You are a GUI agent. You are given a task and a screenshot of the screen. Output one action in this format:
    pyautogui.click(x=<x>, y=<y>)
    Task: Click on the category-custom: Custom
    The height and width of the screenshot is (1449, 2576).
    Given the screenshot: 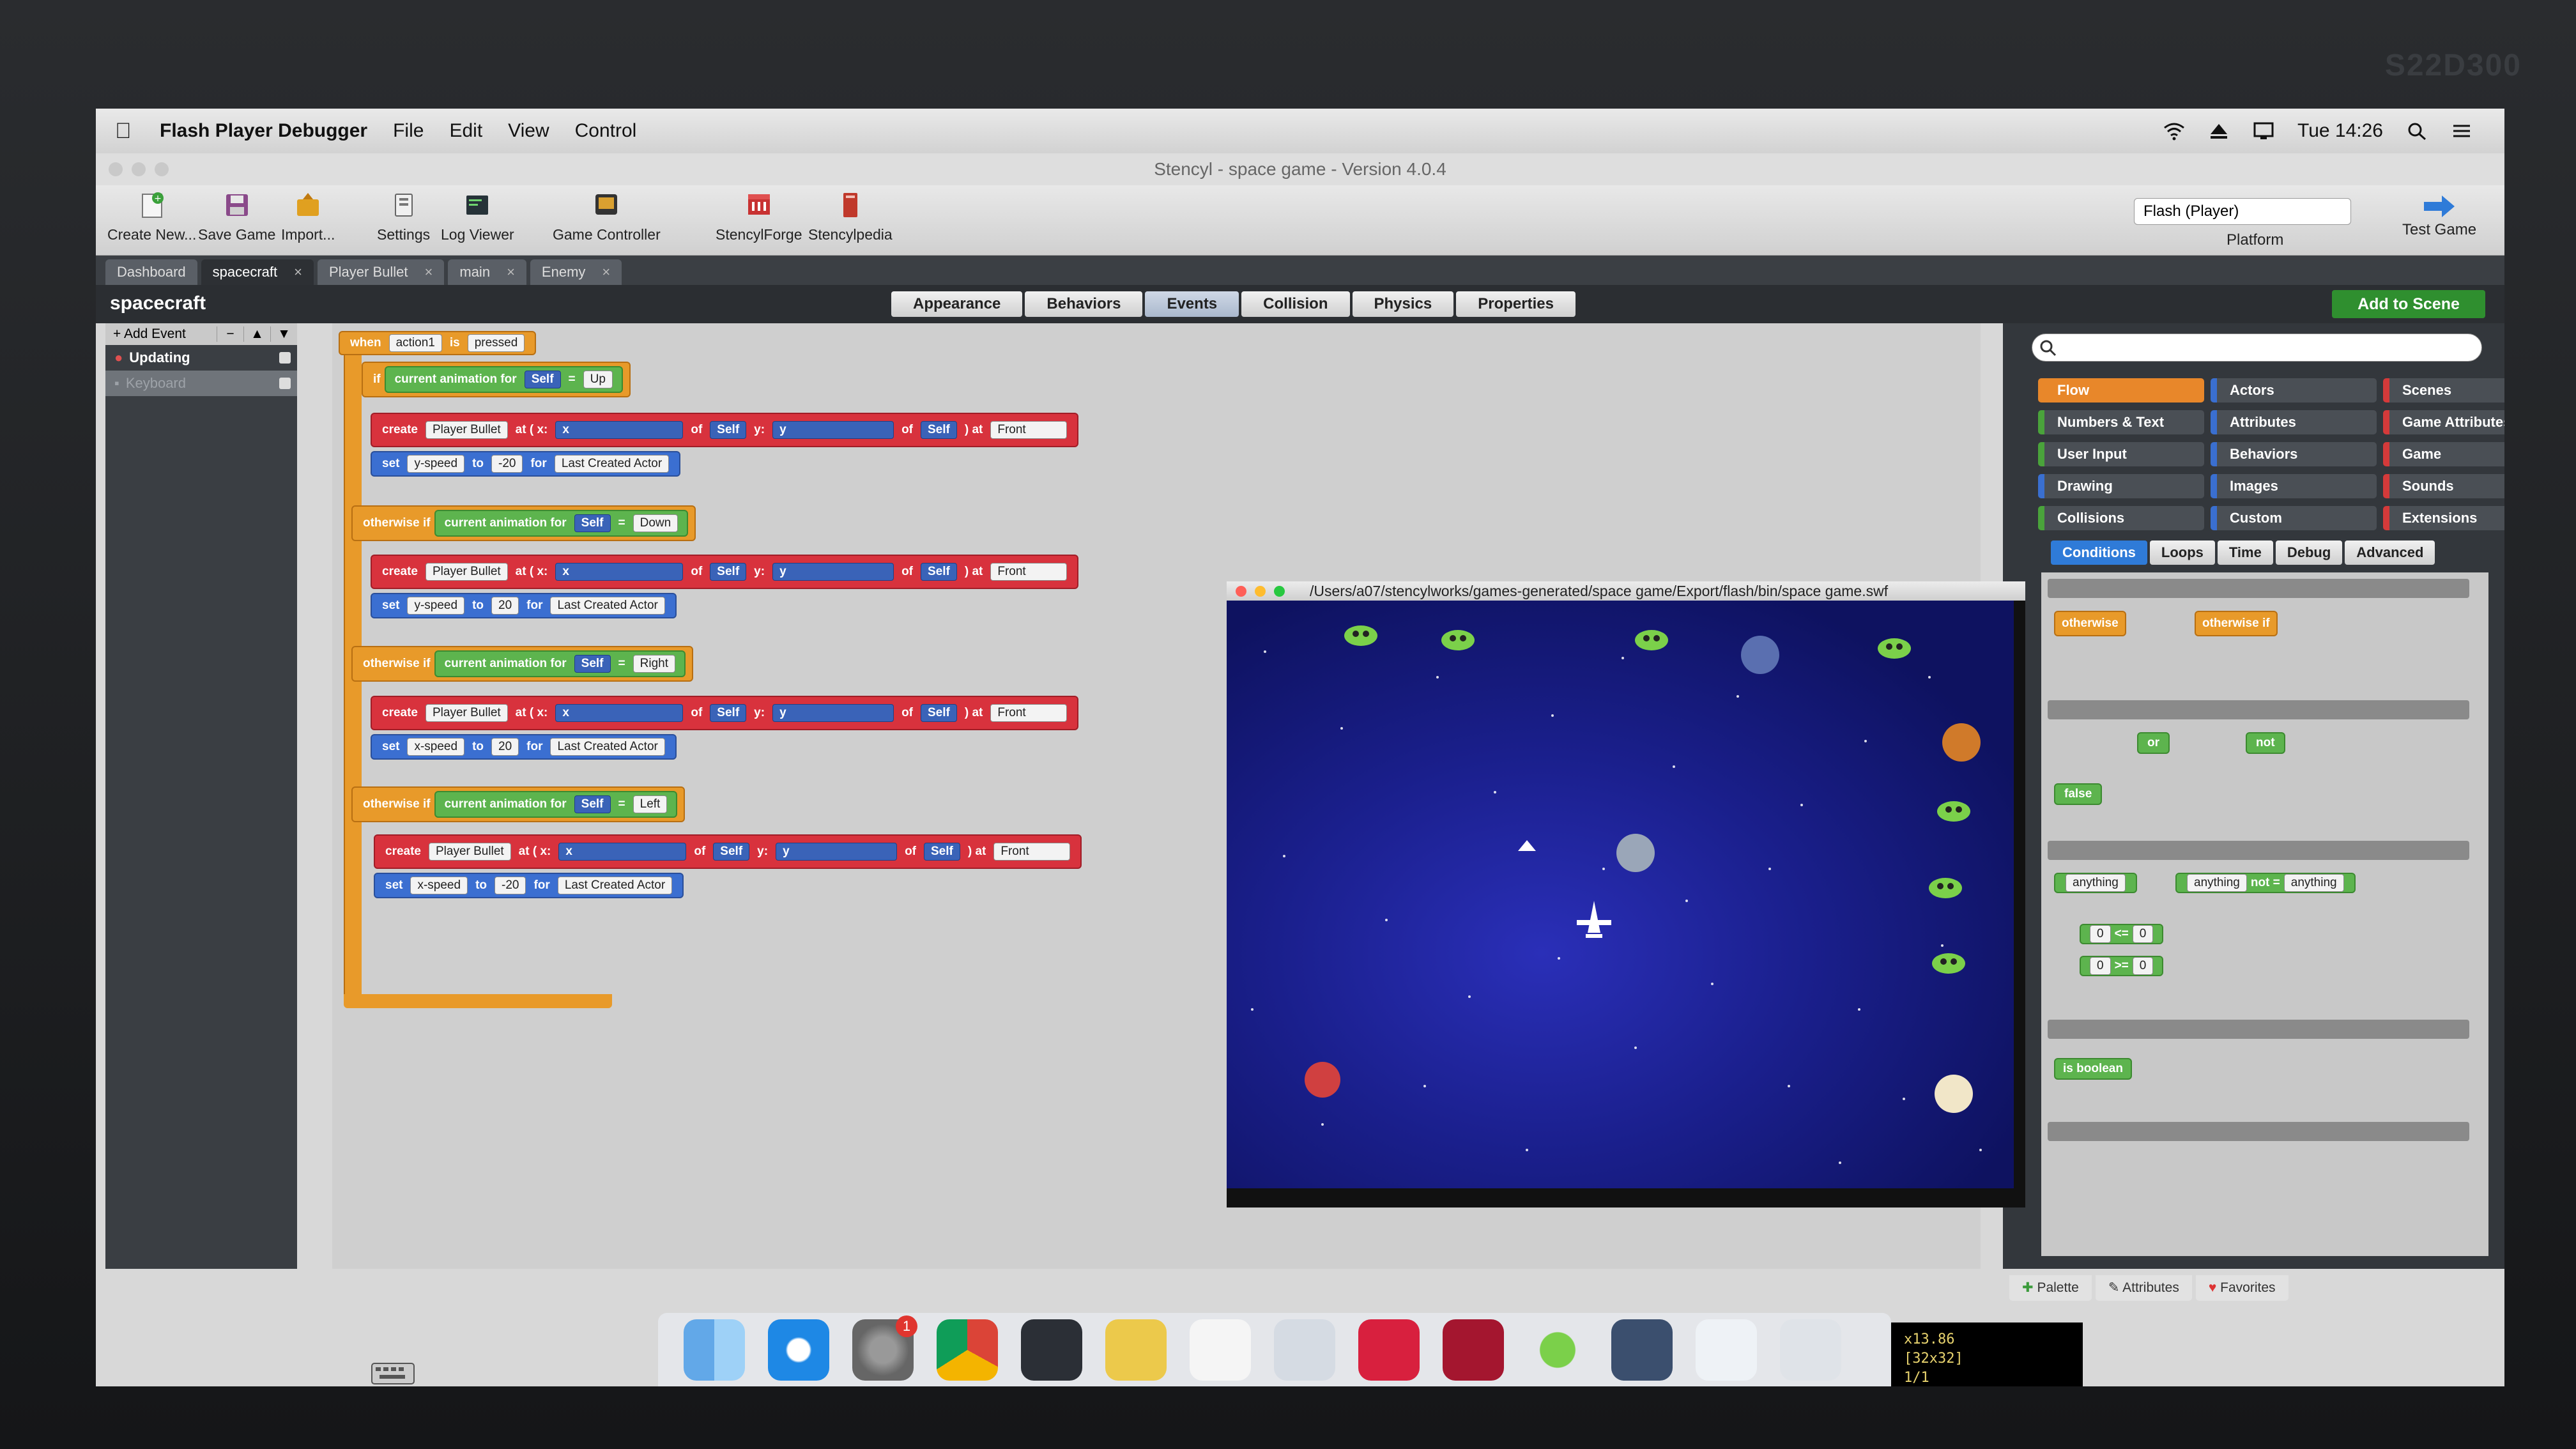 What is the action you would take?
    pyautogui.click(x=2294, y=518)
    